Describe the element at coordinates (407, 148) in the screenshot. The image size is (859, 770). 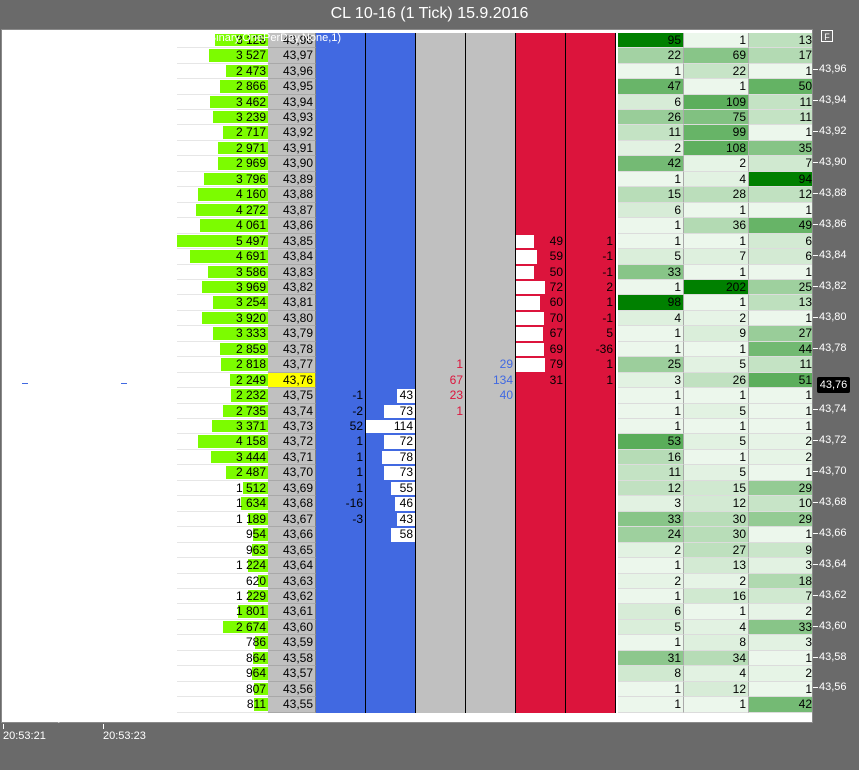
I see `ladder-row: 2 971 43,91 2 108 35` at that location.